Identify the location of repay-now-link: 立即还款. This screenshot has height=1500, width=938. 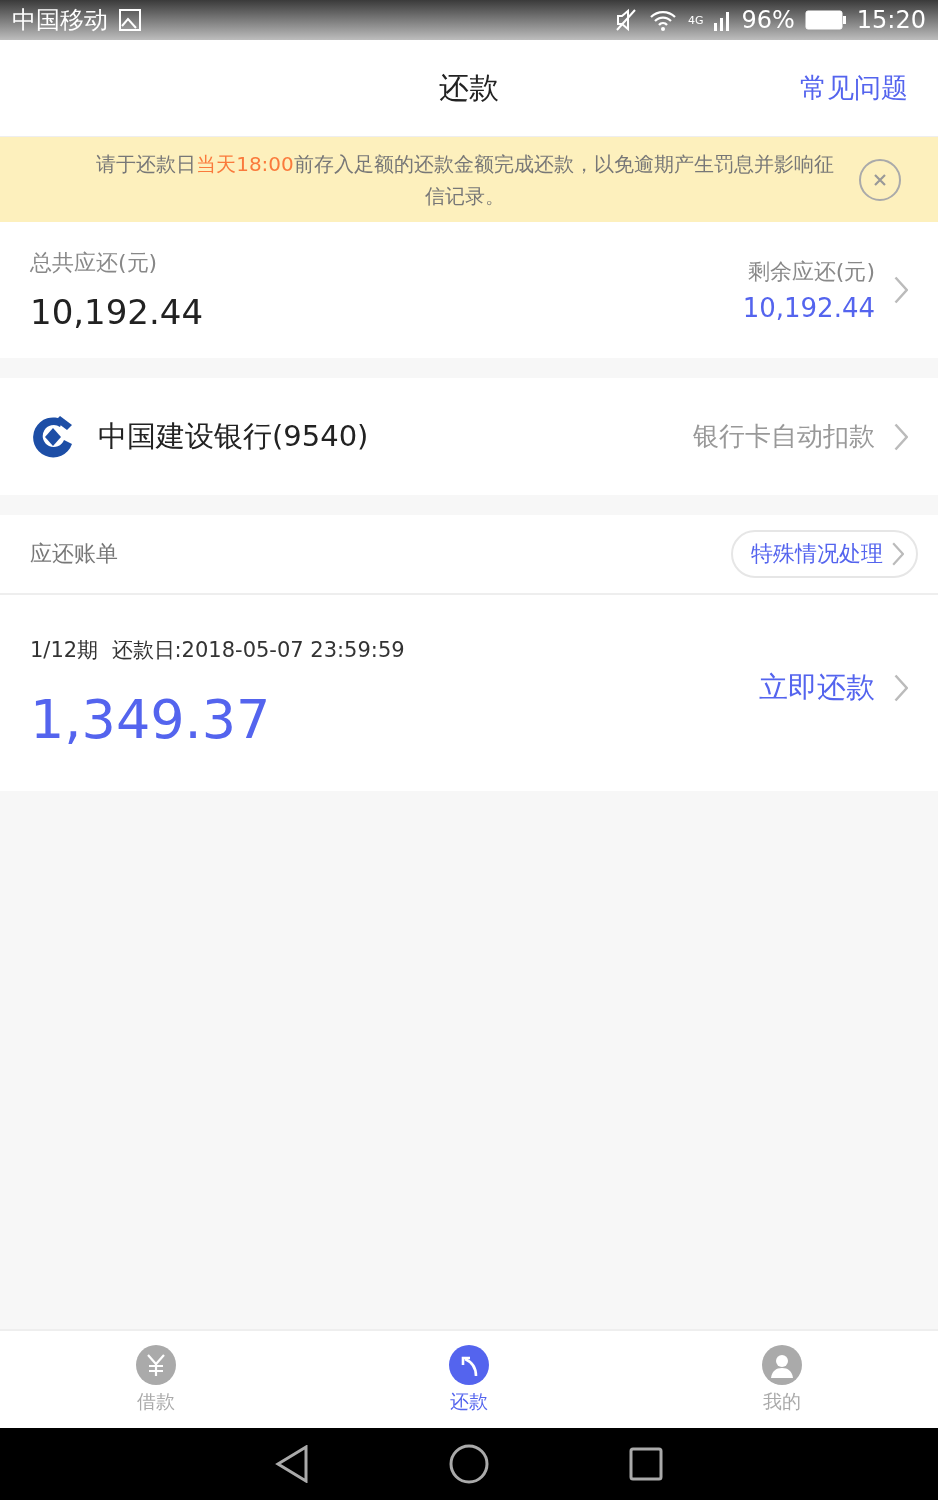
(833, 688).